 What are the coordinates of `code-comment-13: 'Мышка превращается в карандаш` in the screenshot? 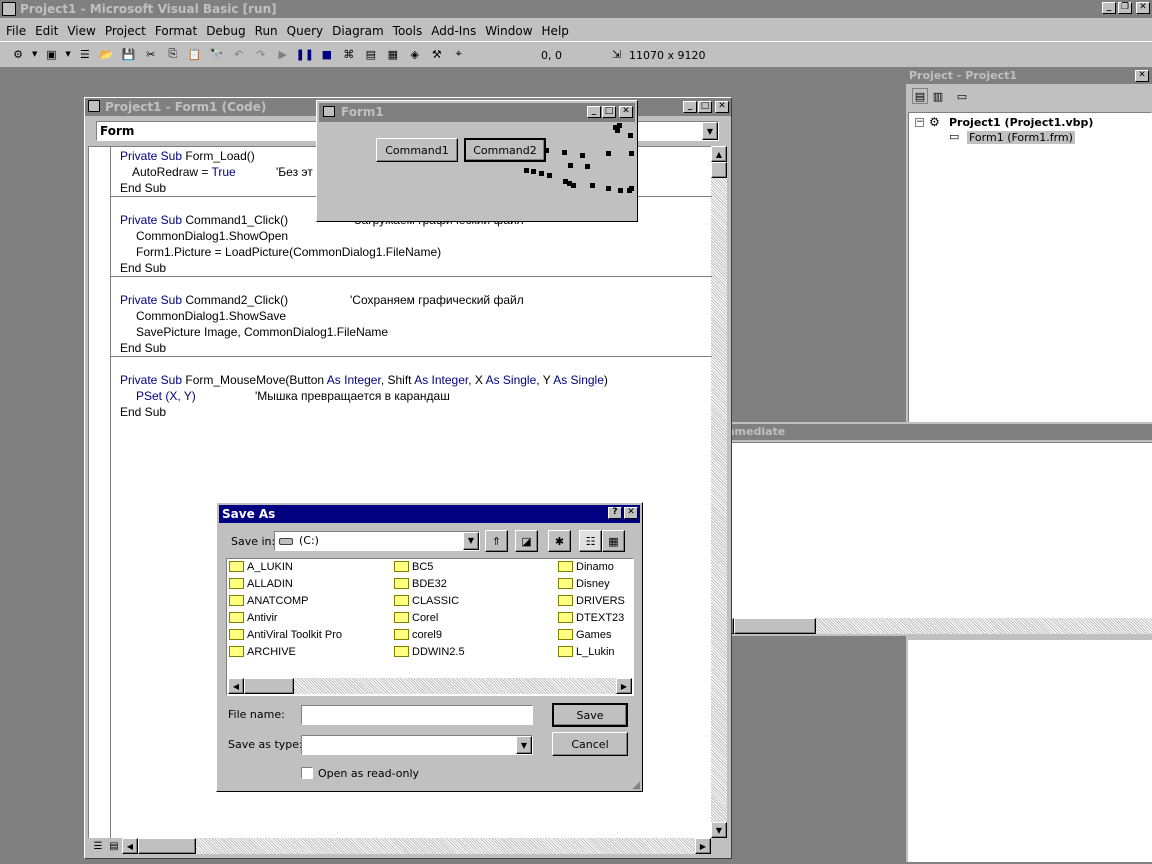 It's located at (352, 396).